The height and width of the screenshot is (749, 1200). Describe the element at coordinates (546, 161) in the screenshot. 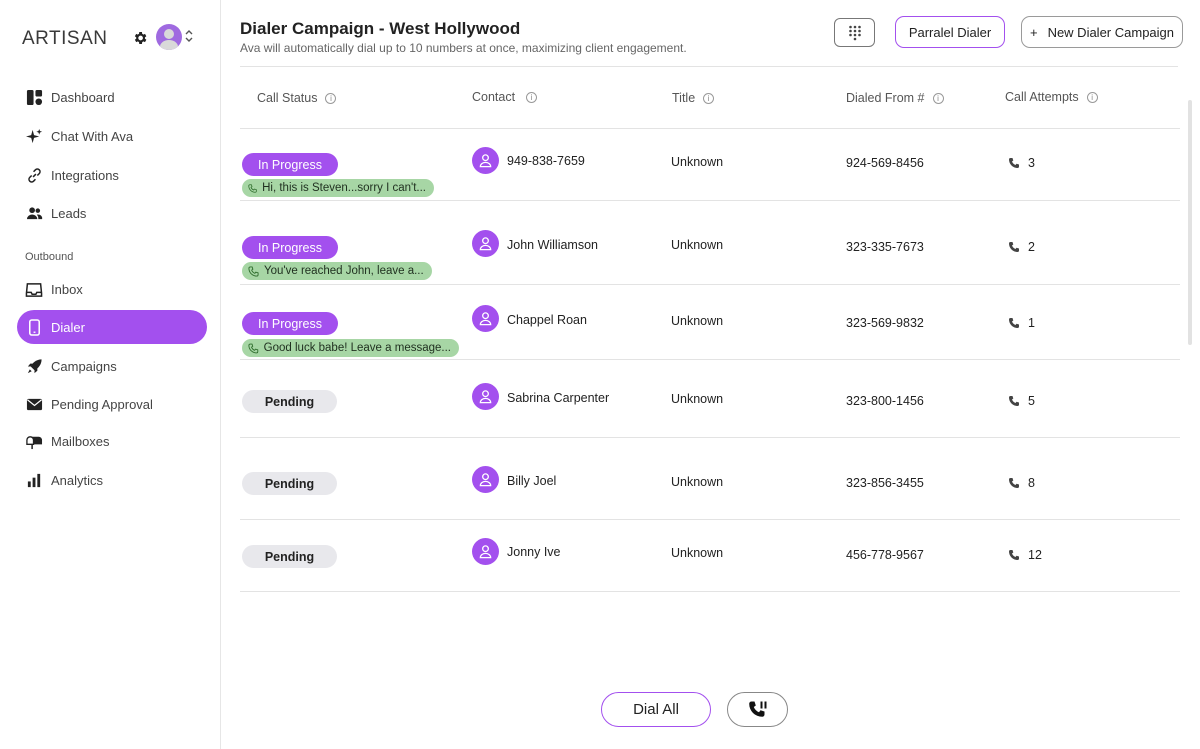

I see `contact-name: 949-838-7659` at that location.